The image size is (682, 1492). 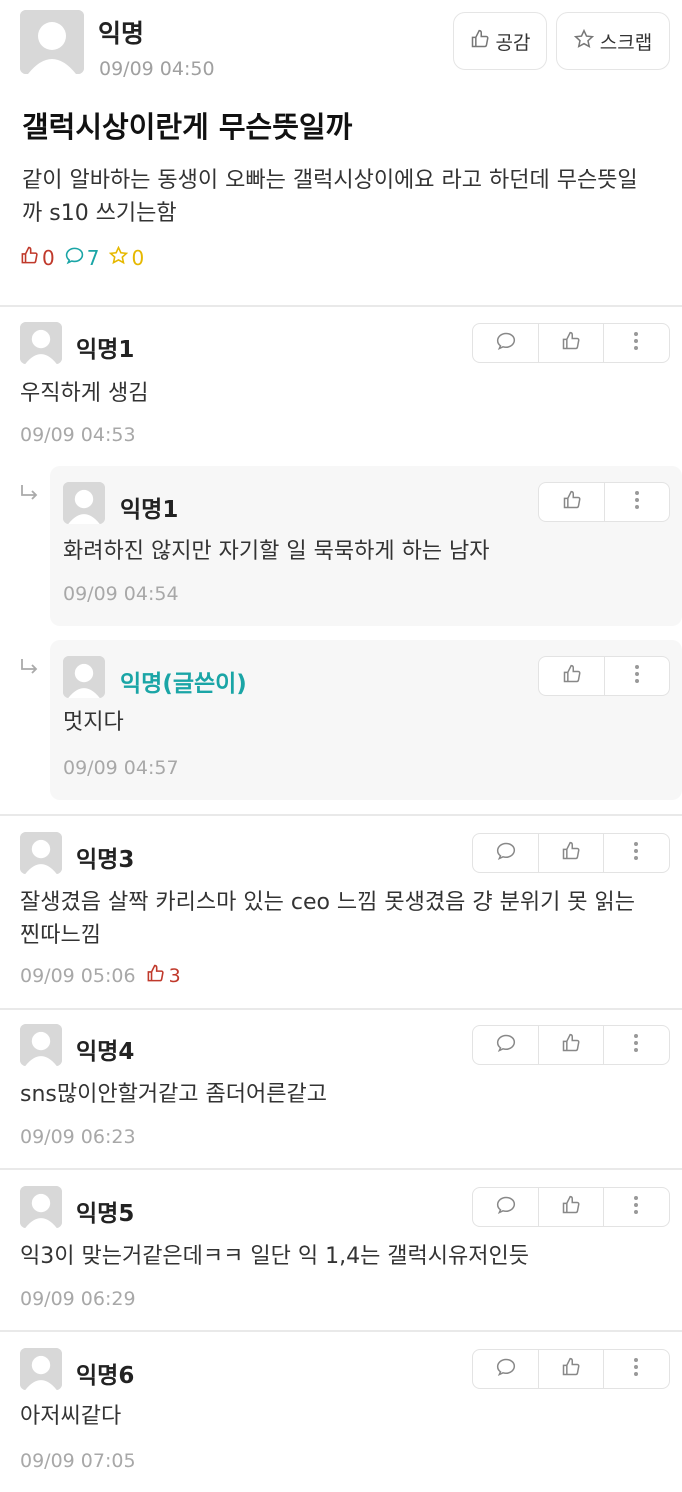 I want to click on reply-author: 익명1, so click(x=149, y=510).